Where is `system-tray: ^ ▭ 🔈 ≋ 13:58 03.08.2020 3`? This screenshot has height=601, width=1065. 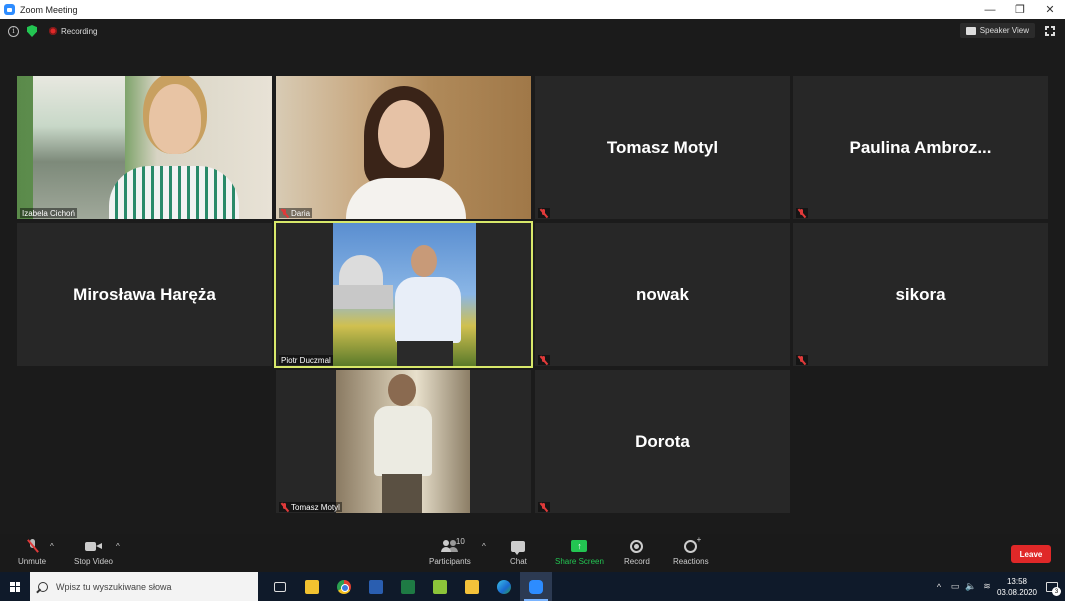
system-tray: ^ ▭ 🔈 ≋ 13:58 03.08.2020 3 is located at coordinates (998, 586).